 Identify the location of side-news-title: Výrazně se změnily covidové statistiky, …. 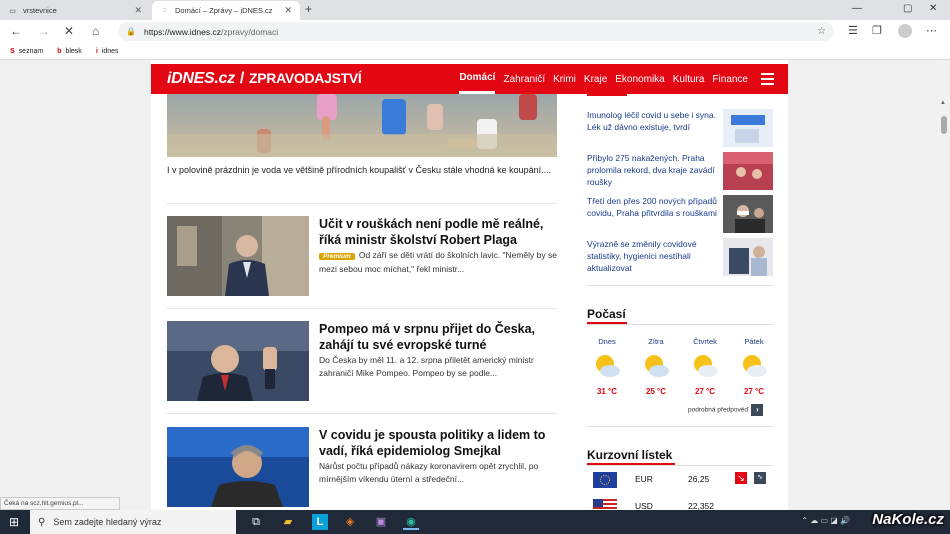
(652, 256).